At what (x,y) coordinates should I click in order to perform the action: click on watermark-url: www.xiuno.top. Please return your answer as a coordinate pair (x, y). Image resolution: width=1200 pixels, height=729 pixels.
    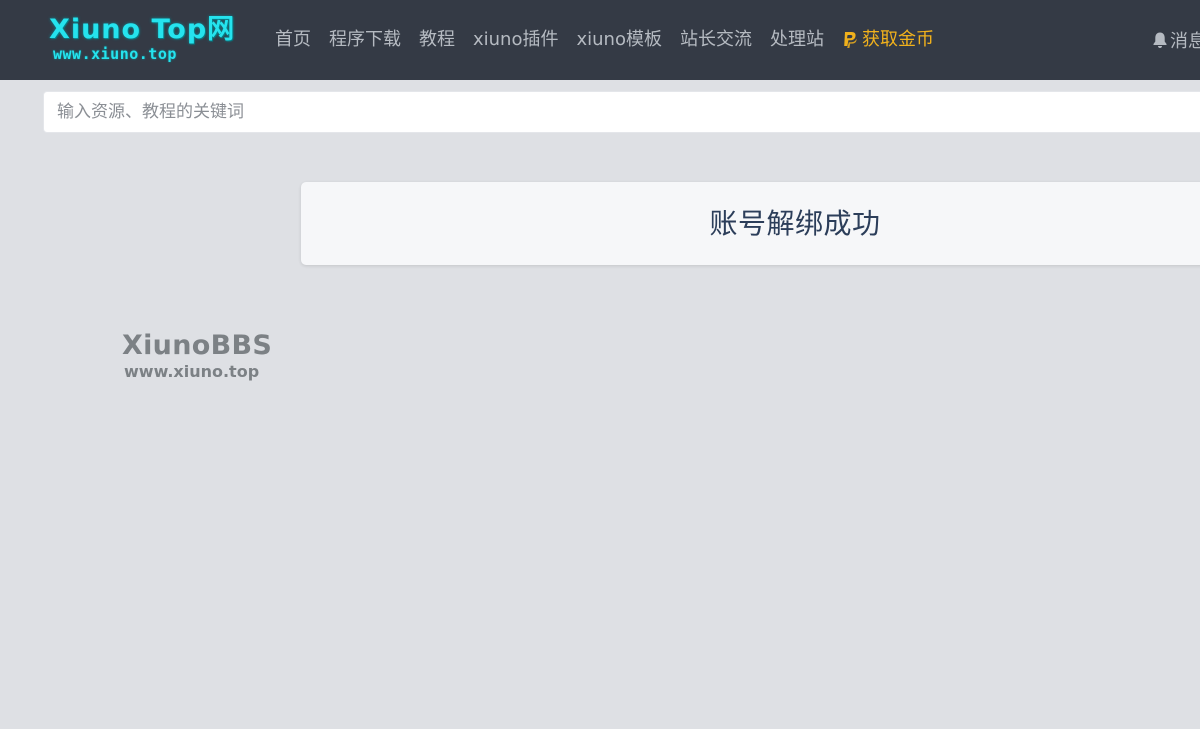
    Looking at the image, I should click on (192, 371).